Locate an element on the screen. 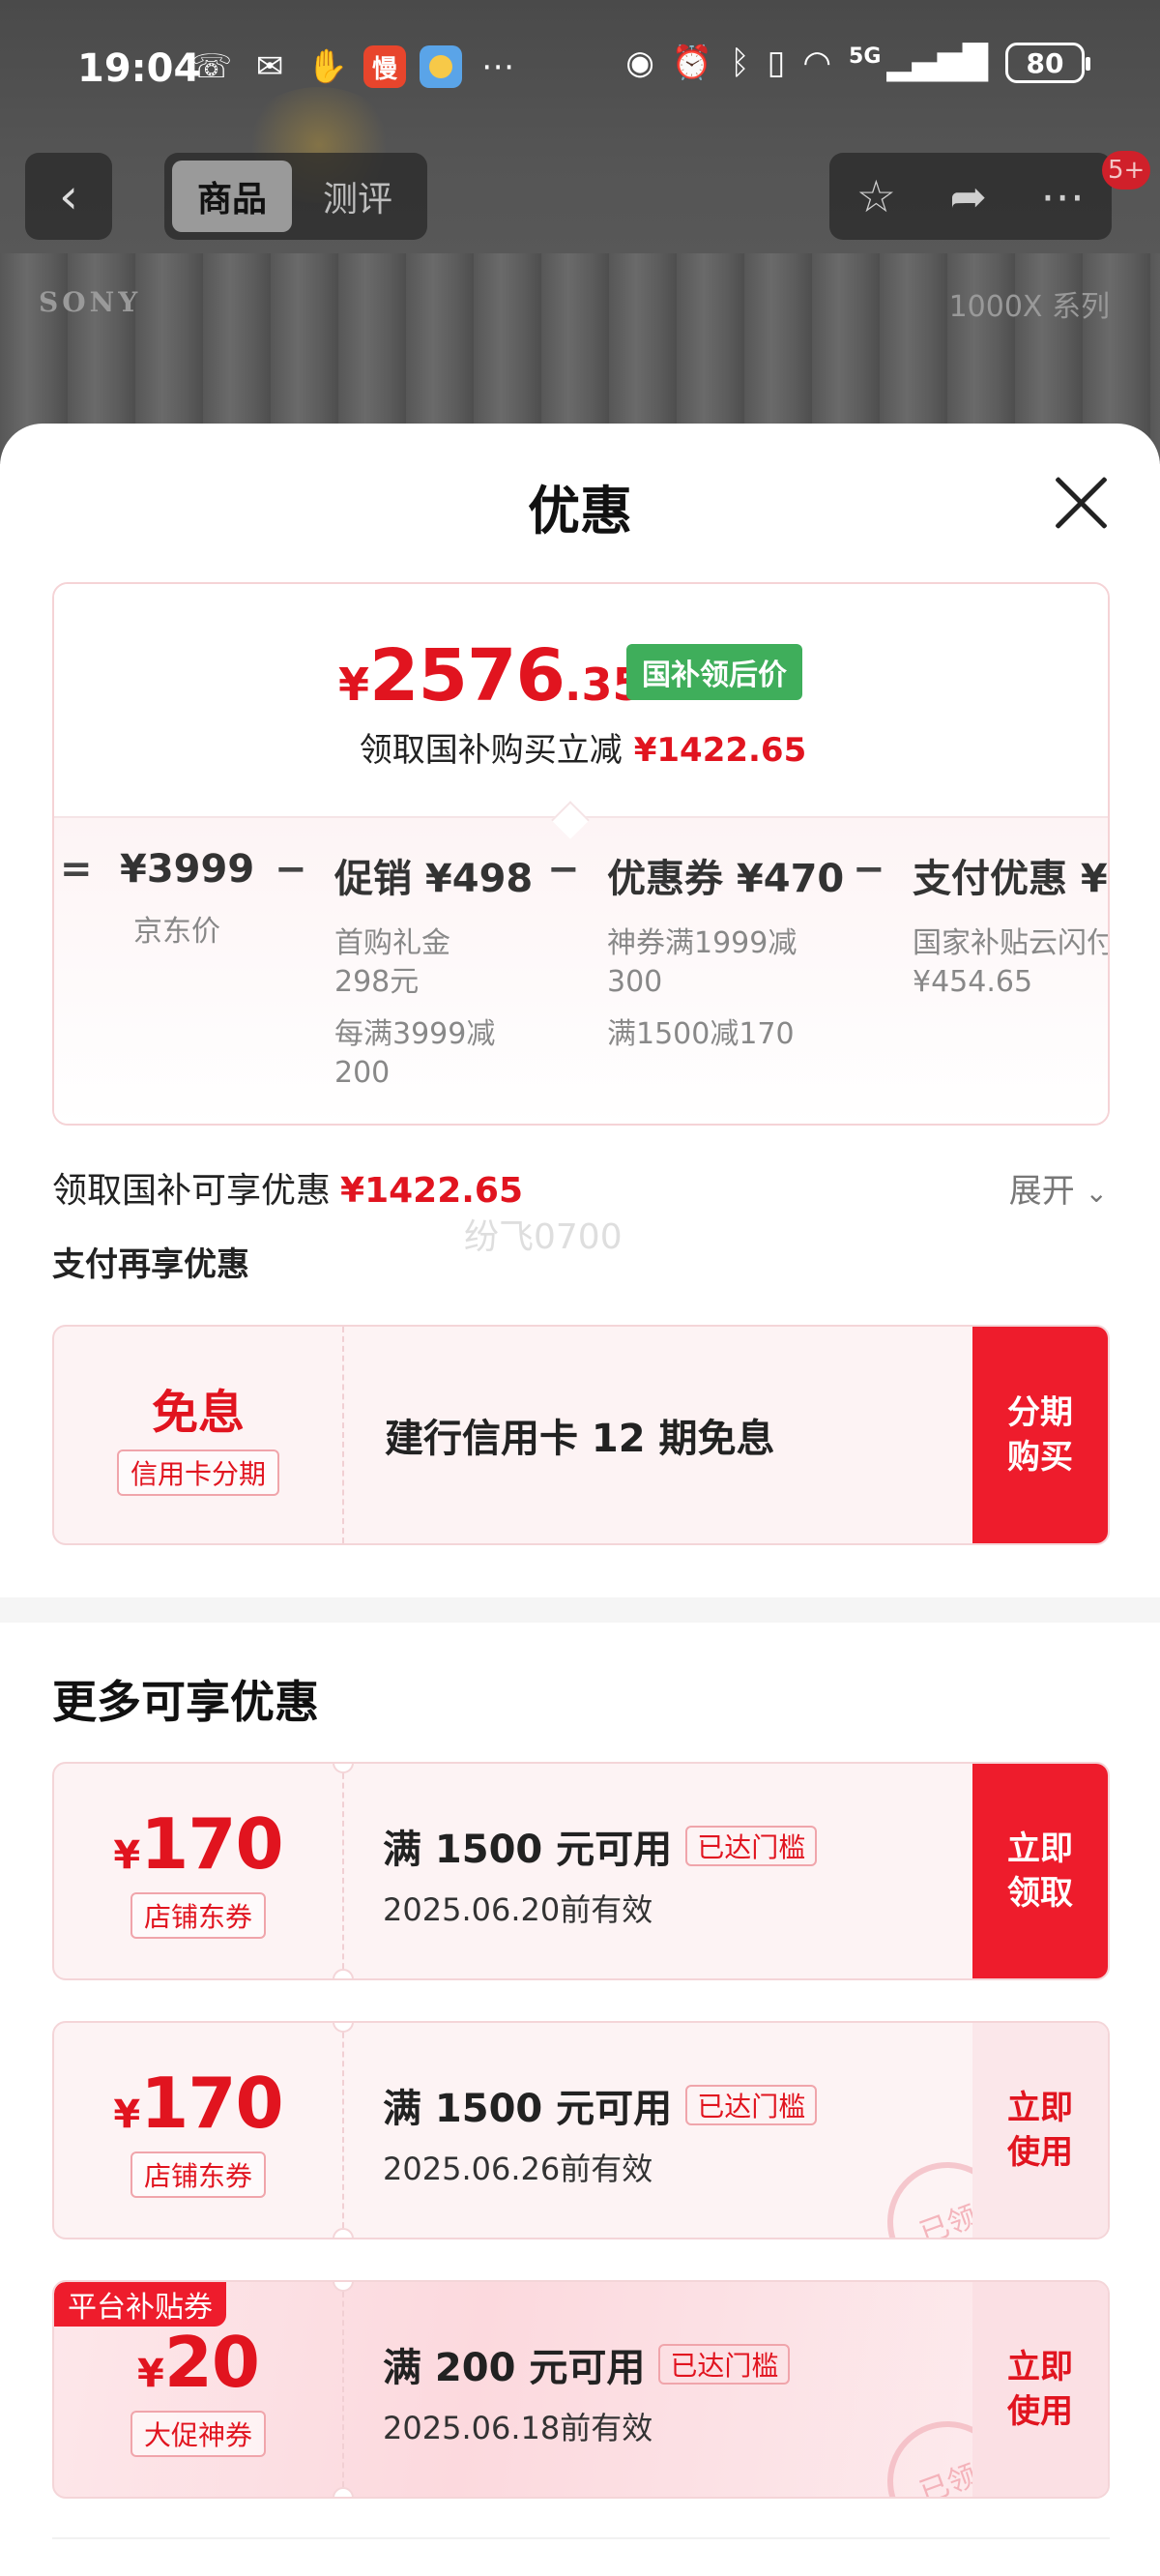 The image size is (1160, 2576). coupon-info: 满 200 元可用 已达门槛 2025.06.18前有效 is located at coordinates (587, 2392).